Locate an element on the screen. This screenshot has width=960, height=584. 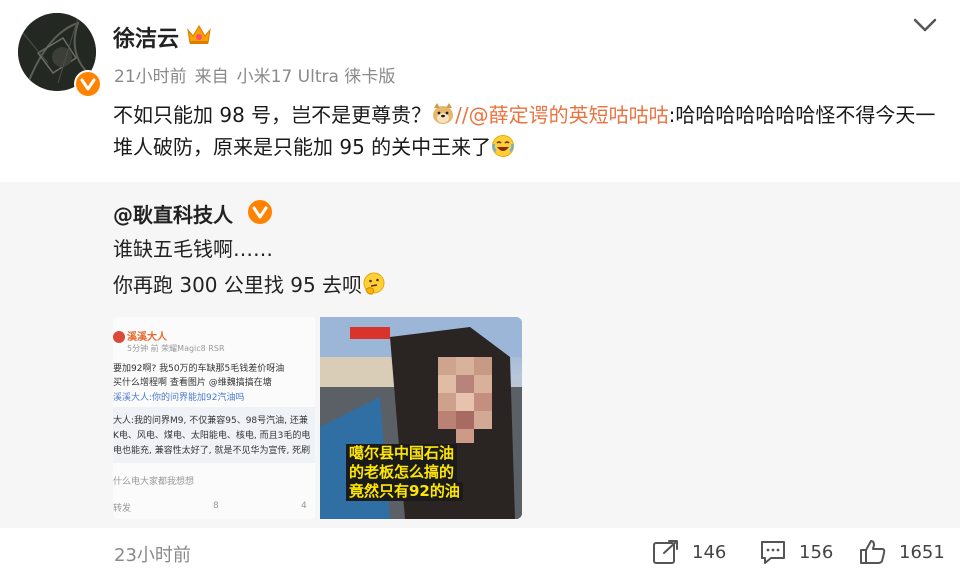
thinking-emoji-icon is located at coordinates (374, 283).